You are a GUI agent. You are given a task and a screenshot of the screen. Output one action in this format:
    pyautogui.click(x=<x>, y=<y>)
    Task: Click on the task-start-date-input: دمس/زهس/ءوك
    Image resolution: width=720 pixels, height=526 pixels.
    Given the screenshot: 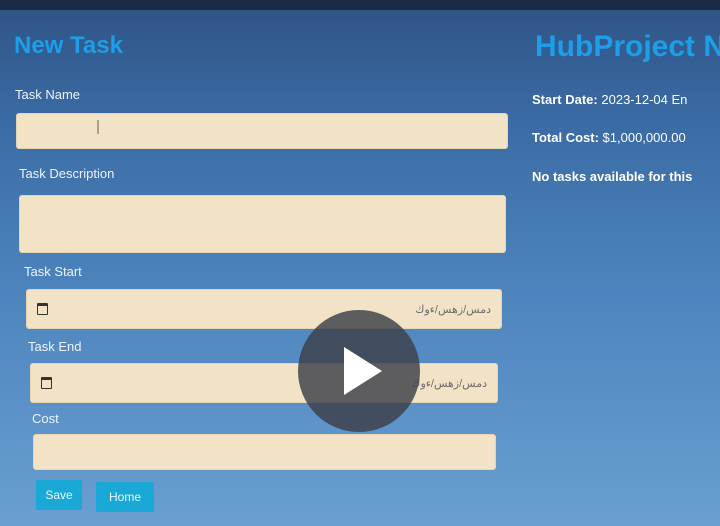 What is the action you would take?
    pyautogui.click(x=264, y=309)
    